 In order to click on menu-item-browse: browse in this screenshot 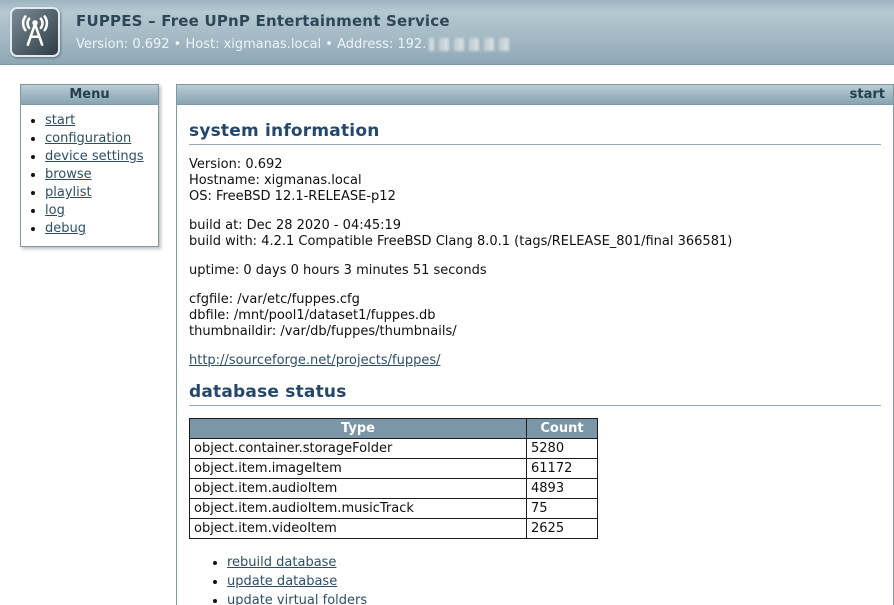, I will do `click(68, 174)`.